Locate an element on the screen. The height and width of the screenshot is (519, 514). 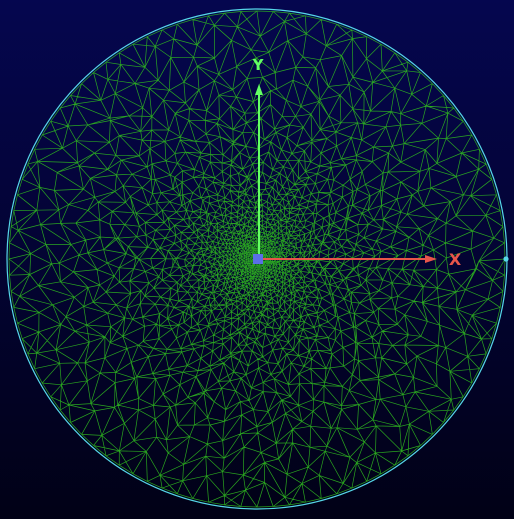
boundary-node-icon is located at coordinates (506, 259).